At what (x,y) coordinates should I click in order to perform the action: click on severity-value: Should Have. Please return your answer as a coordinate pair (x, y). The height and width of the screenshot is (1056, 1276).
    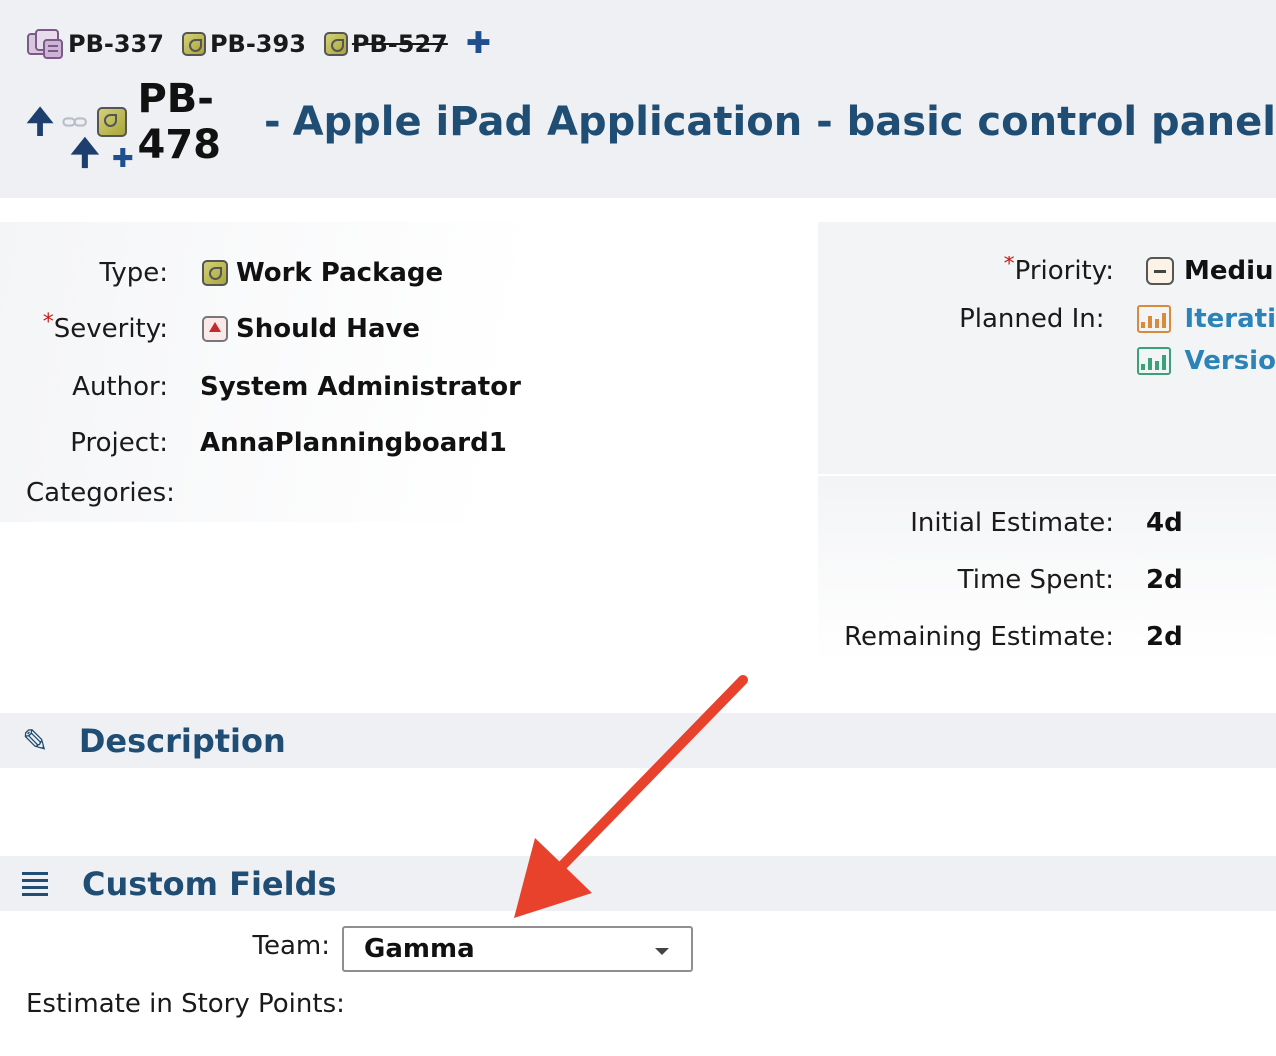
    Looking at the image, I should click on (311, 329).